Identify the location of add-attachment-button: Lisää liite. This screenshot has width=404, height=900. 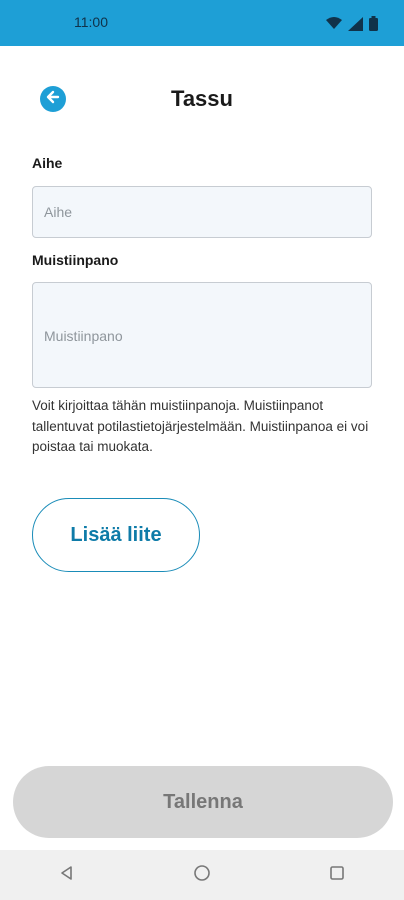
(116, 535).